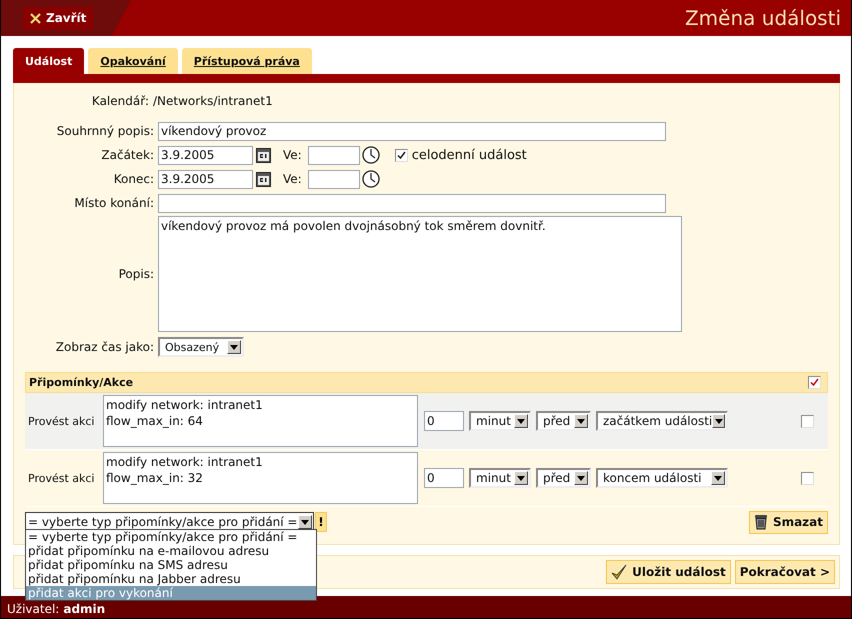  Describe the element at coordinates (171, 579) in the screenshot. I see `dropdown-option: přidat připomínku na Jabber adresu` at that location.